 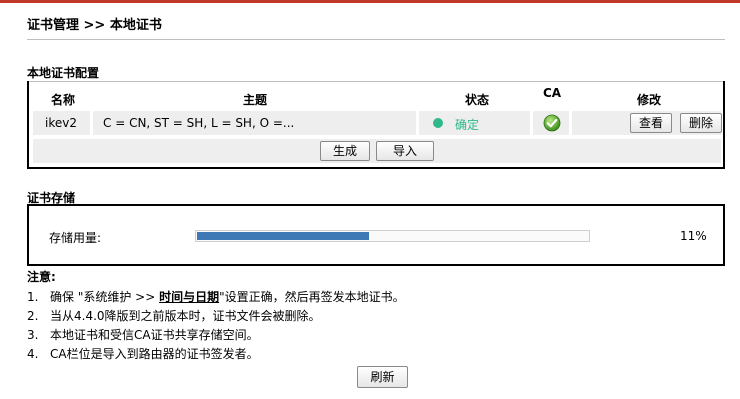 I want to click on note-item: 4. CA栏位是导入到路由器的证书签发者。, so click(x=143, y=353).